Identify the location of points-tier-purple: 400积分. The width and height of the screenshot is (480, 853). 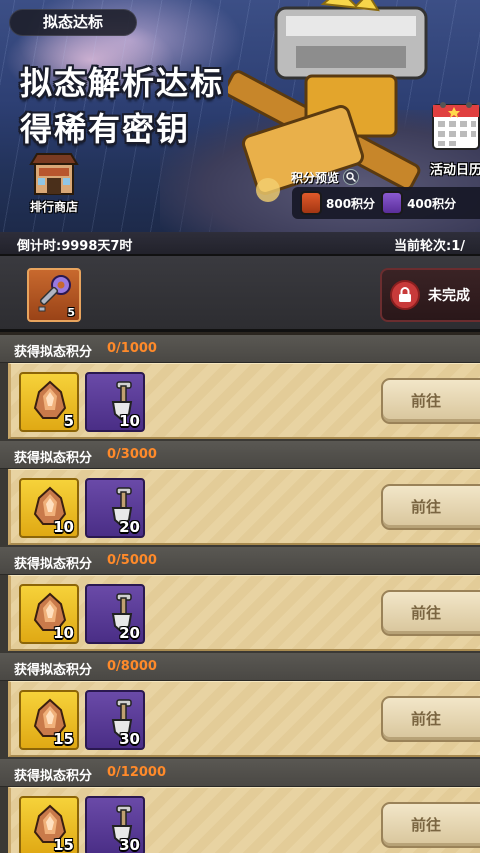
(418, 203).